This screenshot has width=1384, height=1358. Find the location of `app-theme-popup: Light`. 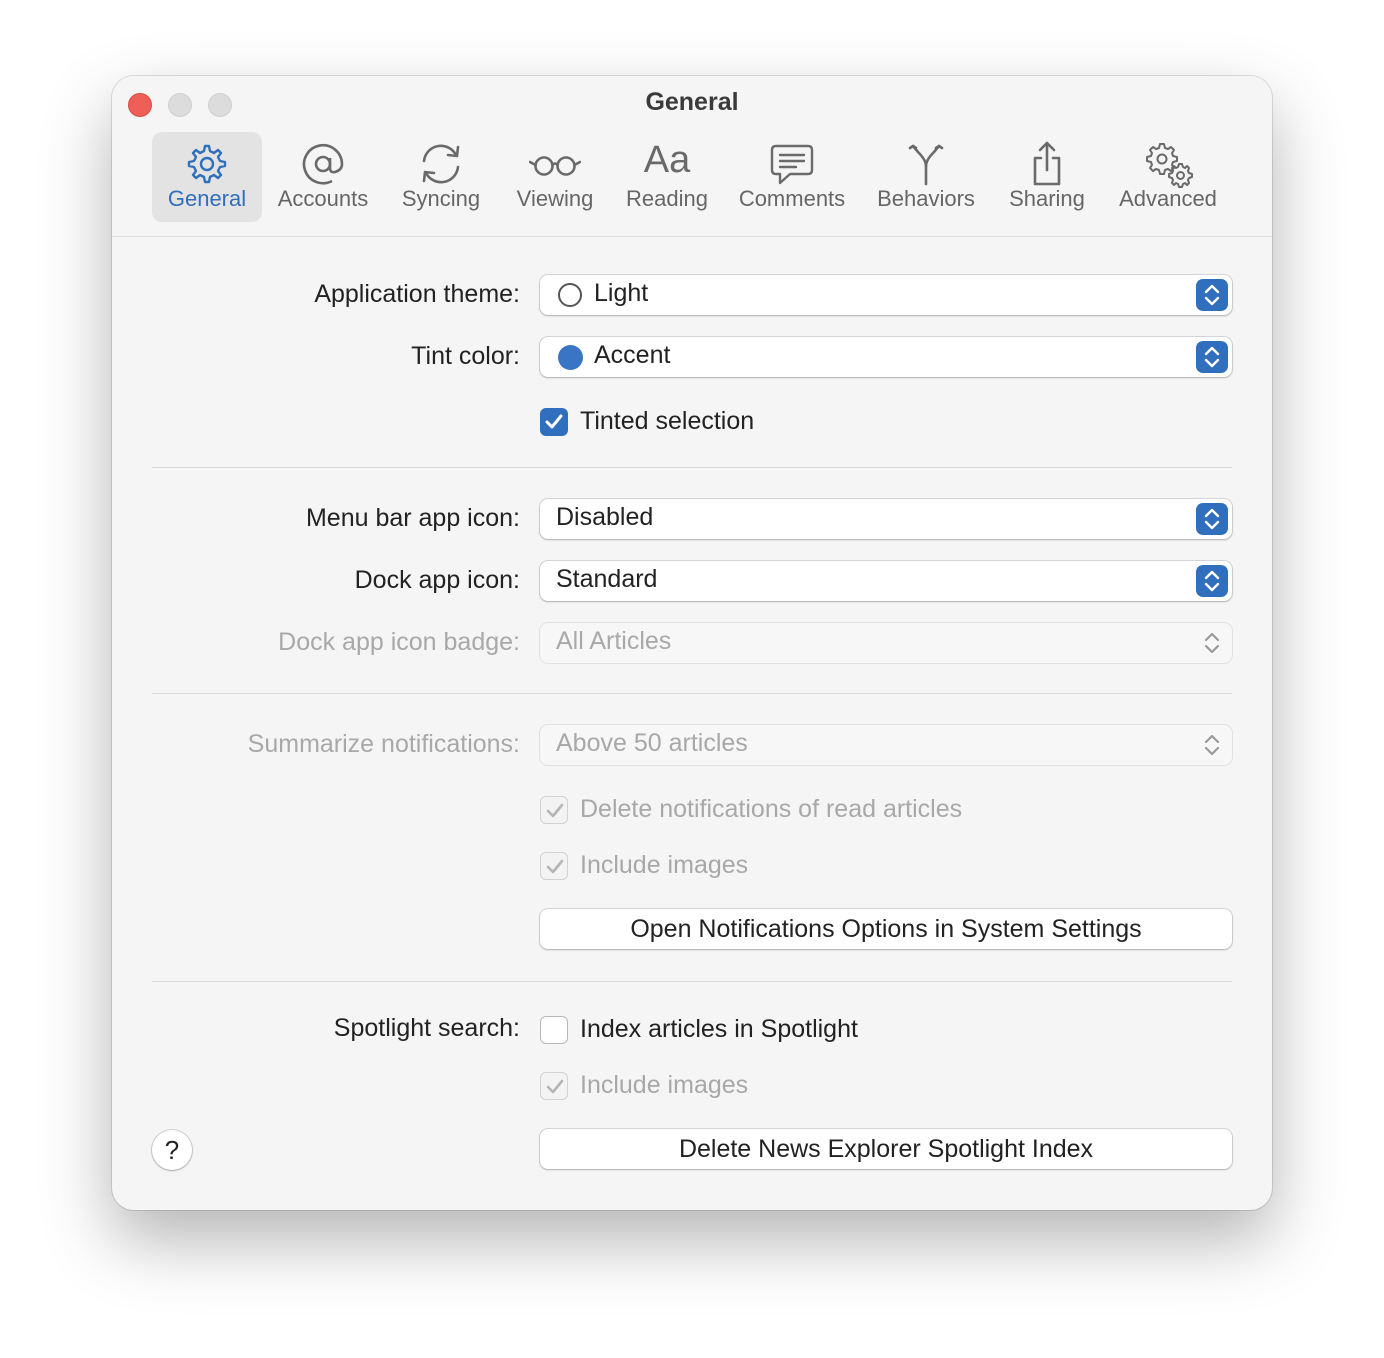

app-theme-popup: Light is located at coordinates (886, 295).